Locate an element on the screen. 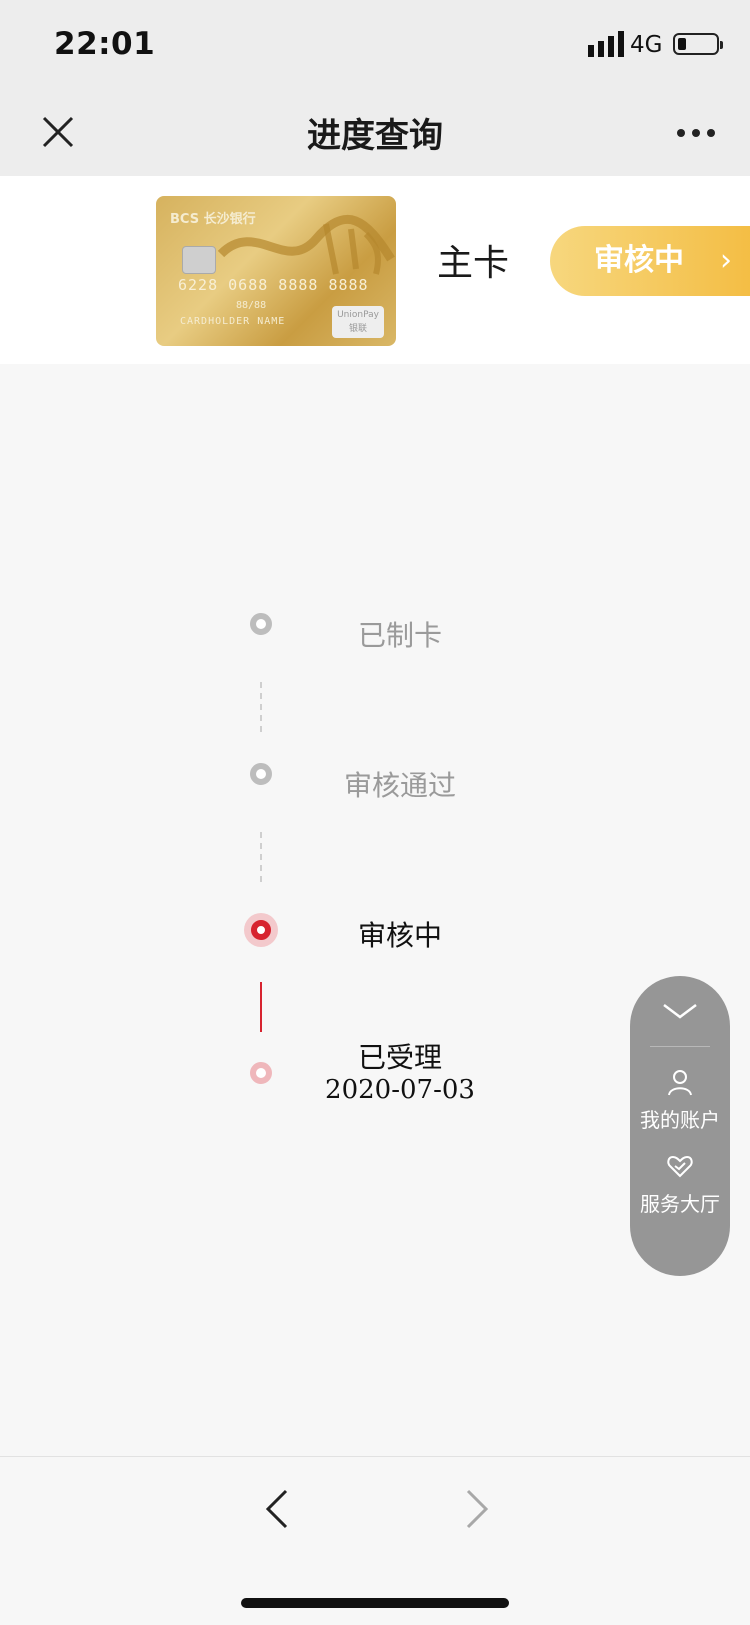 The height and width of the screenshot is (1625, 750). user-icon is located at coordinates (680, 1083).